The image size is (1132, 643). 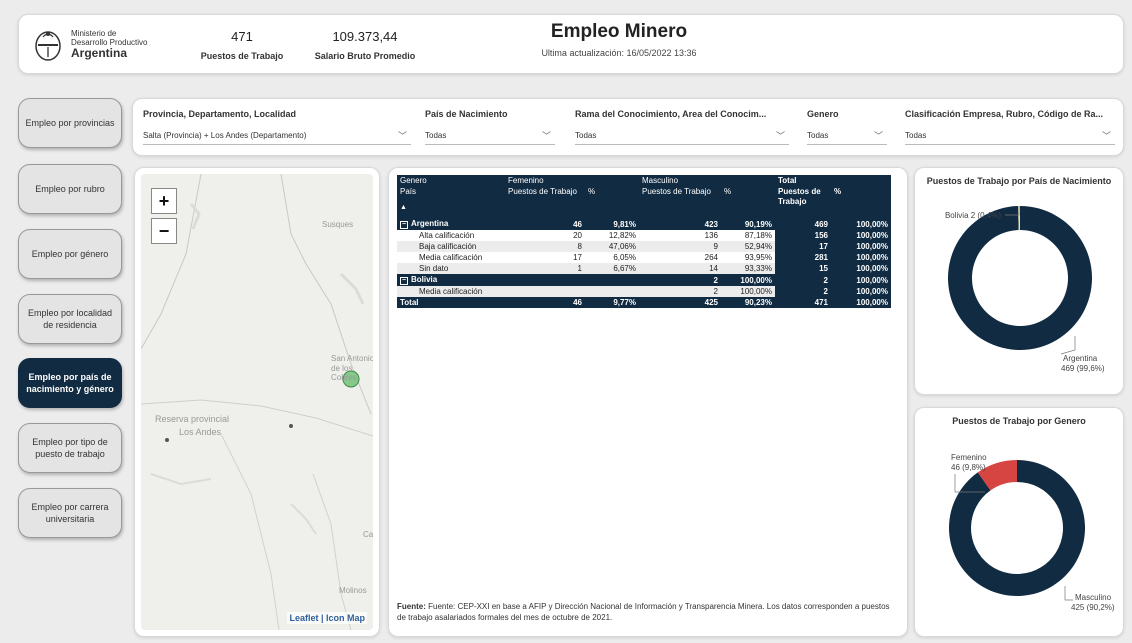 I want to click on filter-genero: Genero Todas ﹀, so click(x=847, y=127).